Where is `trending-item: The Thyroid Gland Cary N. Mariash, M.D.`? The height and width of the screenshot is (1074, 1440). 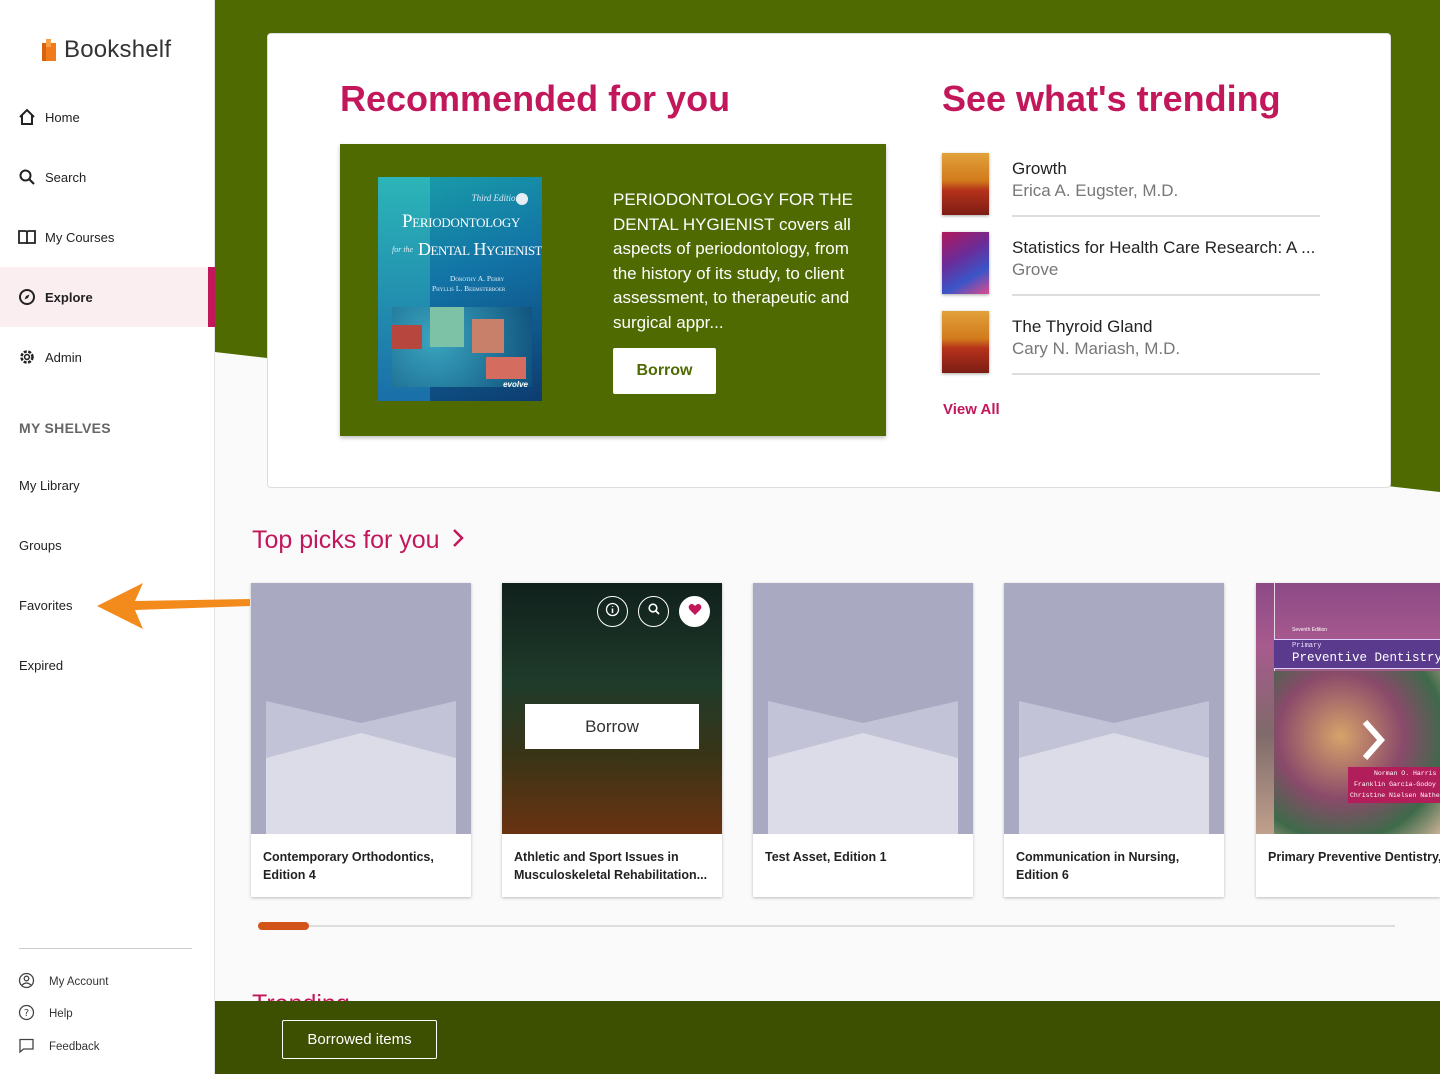 trending-item: The Thyroid Gland Cary N. Mariash, M.D. is located at coordinates (1132, 343).